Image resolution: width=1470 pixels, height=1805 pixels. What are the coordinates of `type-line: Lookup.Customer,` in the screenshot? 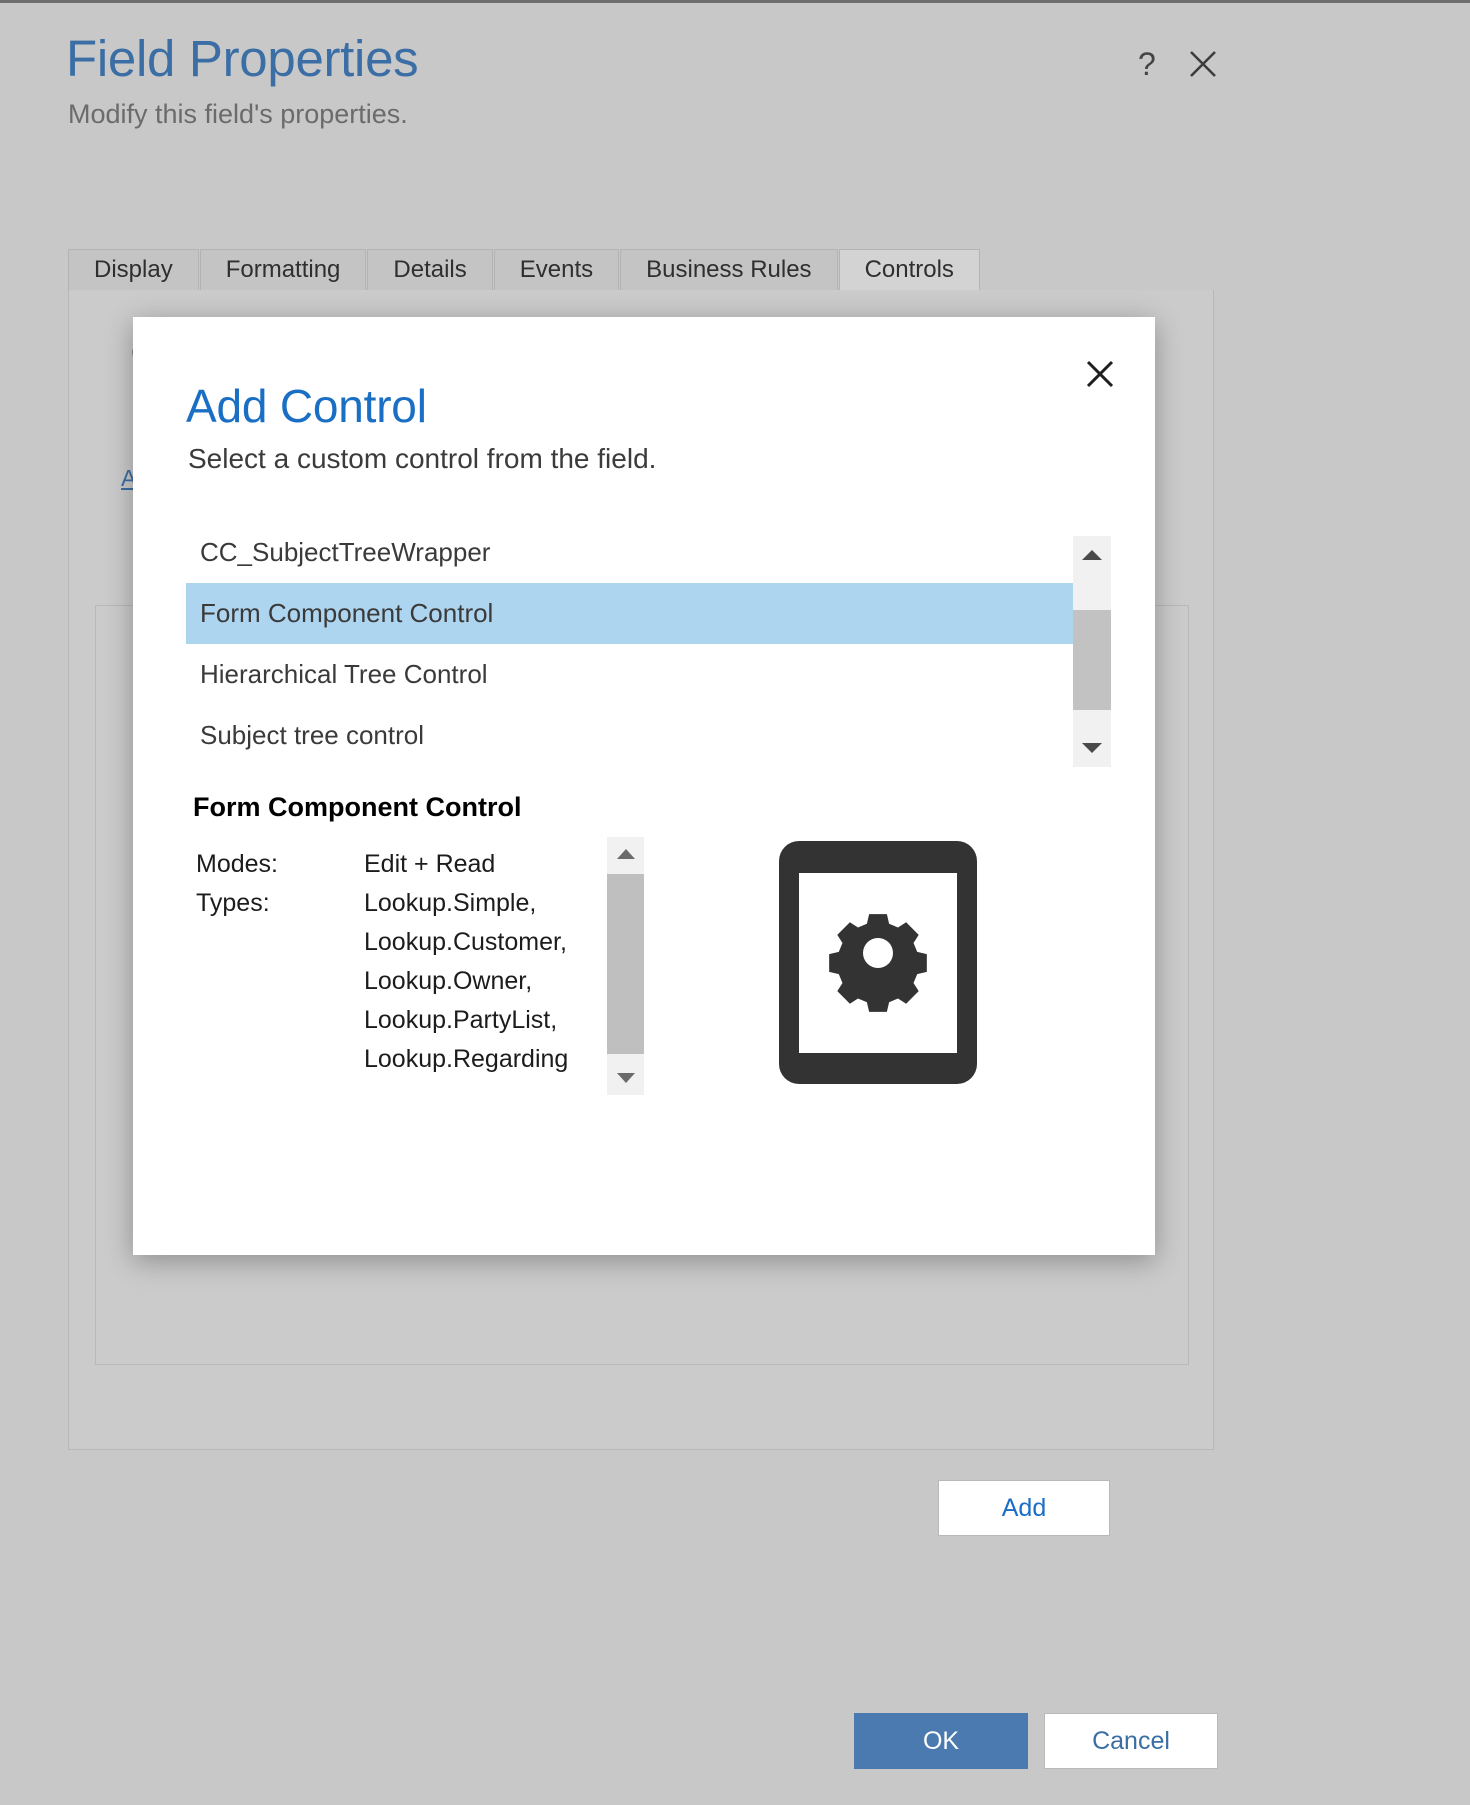 It's located at (465, 942).